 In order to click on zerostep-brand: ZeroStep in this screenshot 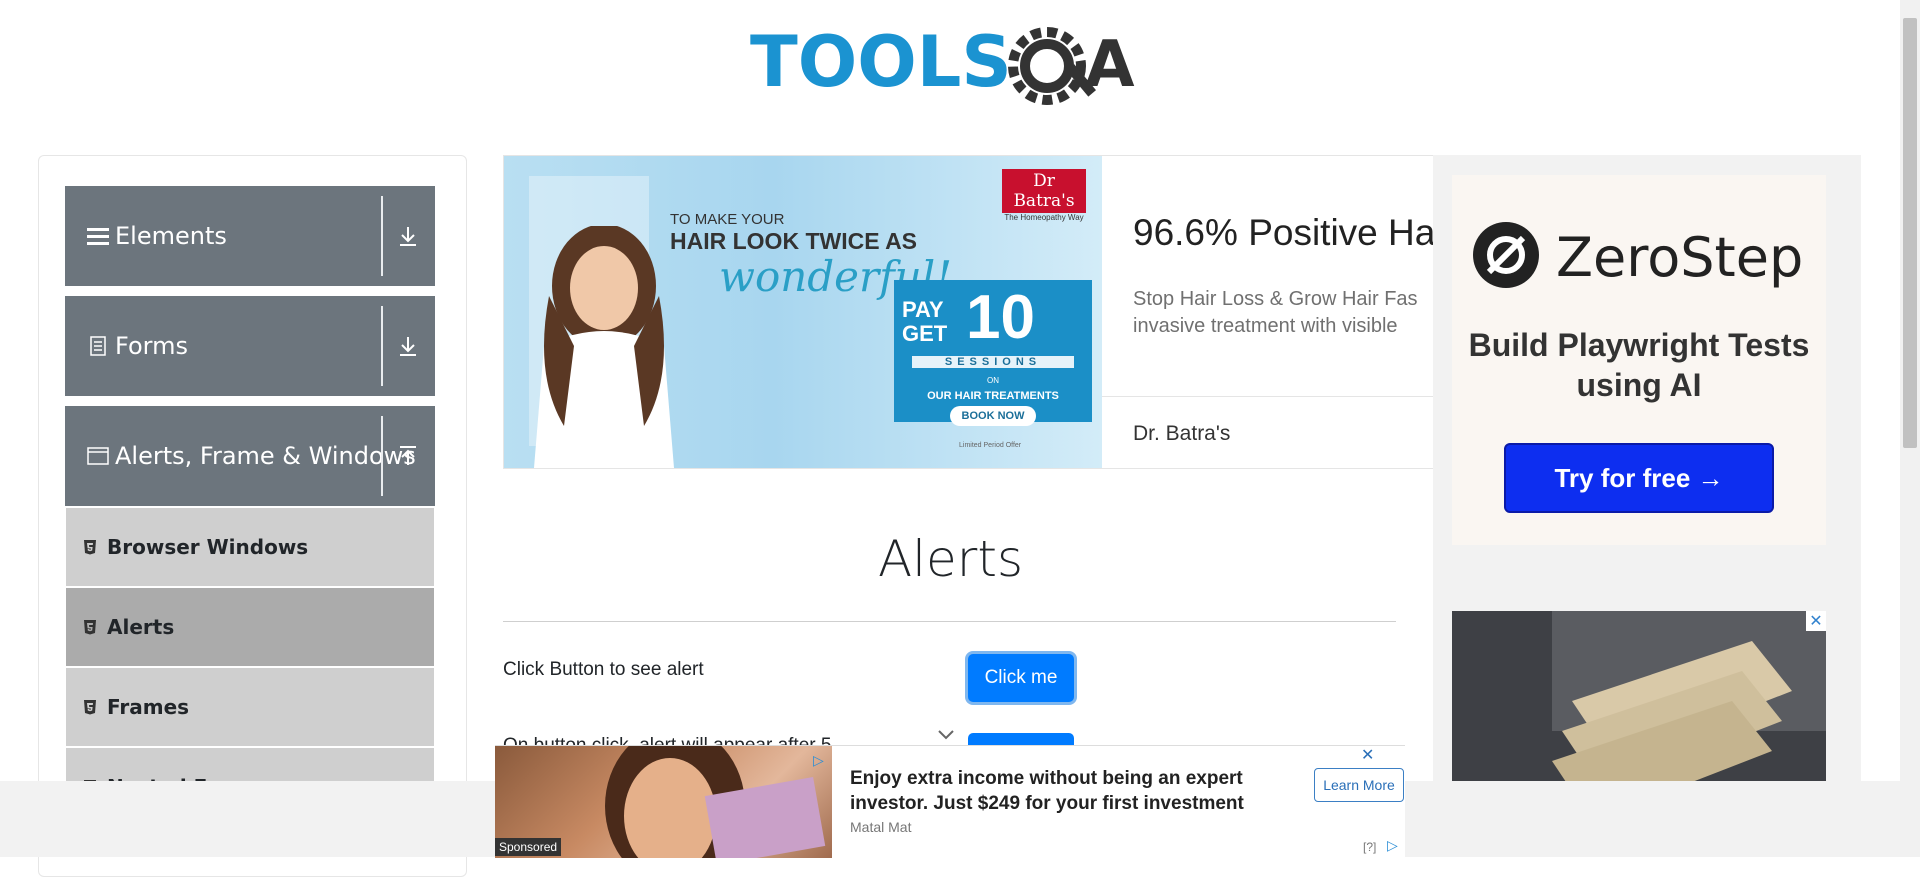, I will do `click(1680, 257)`.